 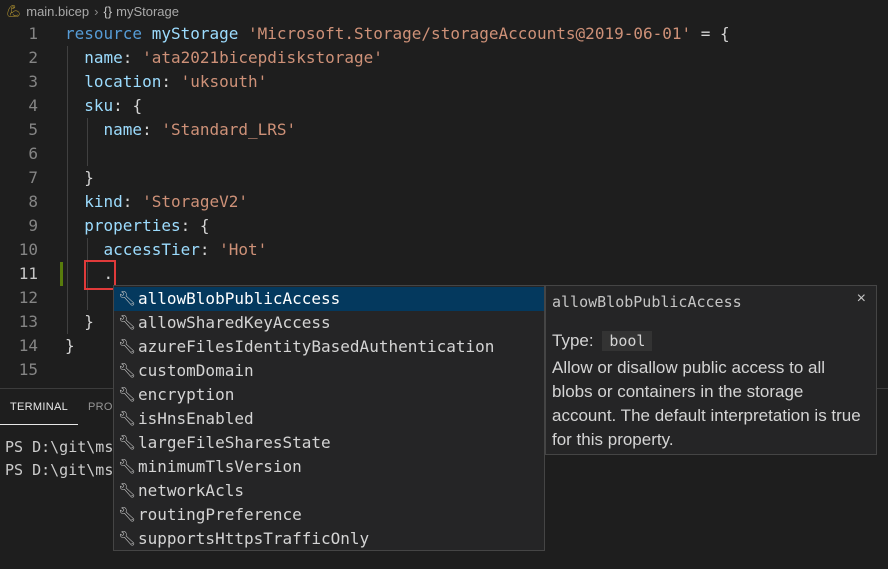 I want to click on line-number: 12, so click(x=28, y=297).